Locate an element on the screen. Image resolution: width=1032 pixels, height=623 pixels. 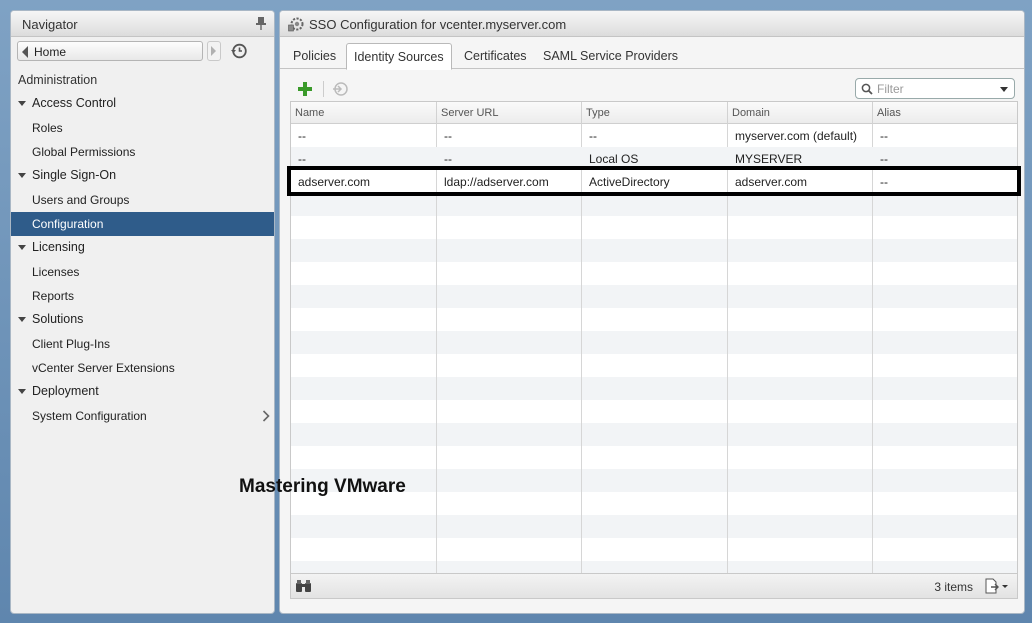
tab-certificates: Certificates is located at coordinates (495, 56).